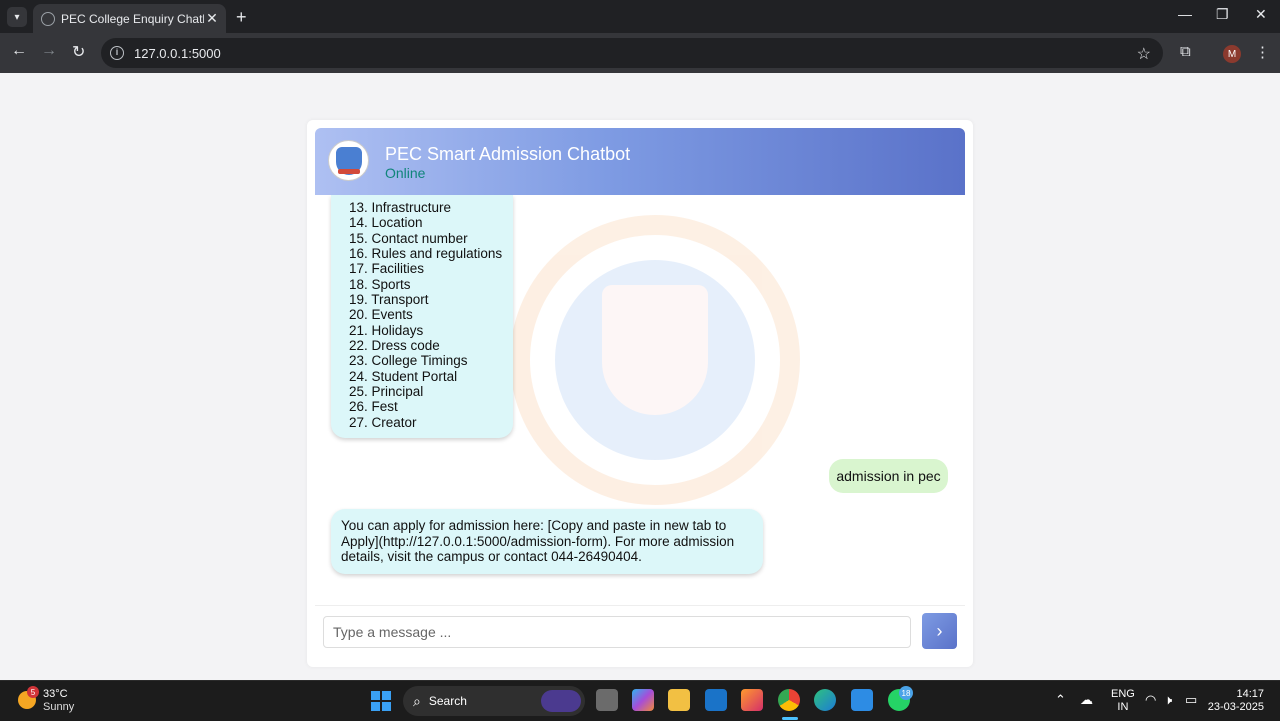 Image resolution: width=1280 pixels, height=721 pixels. Describe the element at coordinates (632, 53) in the screenshot. I see `address-bar: i 127.0.0.1:5000 ☆` at that location.